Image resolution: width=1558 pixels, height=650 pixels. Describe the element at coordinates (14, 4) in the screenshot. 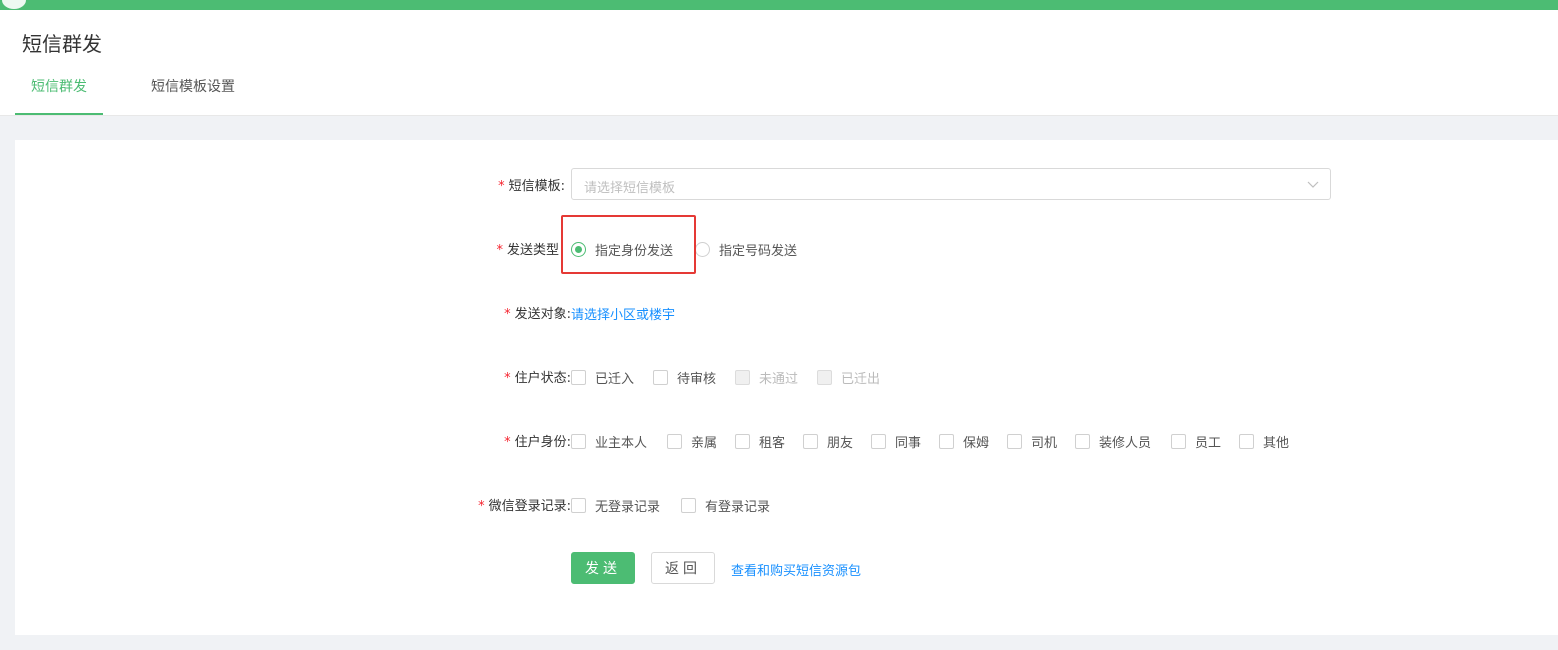

I see `logo-icon` at that location.